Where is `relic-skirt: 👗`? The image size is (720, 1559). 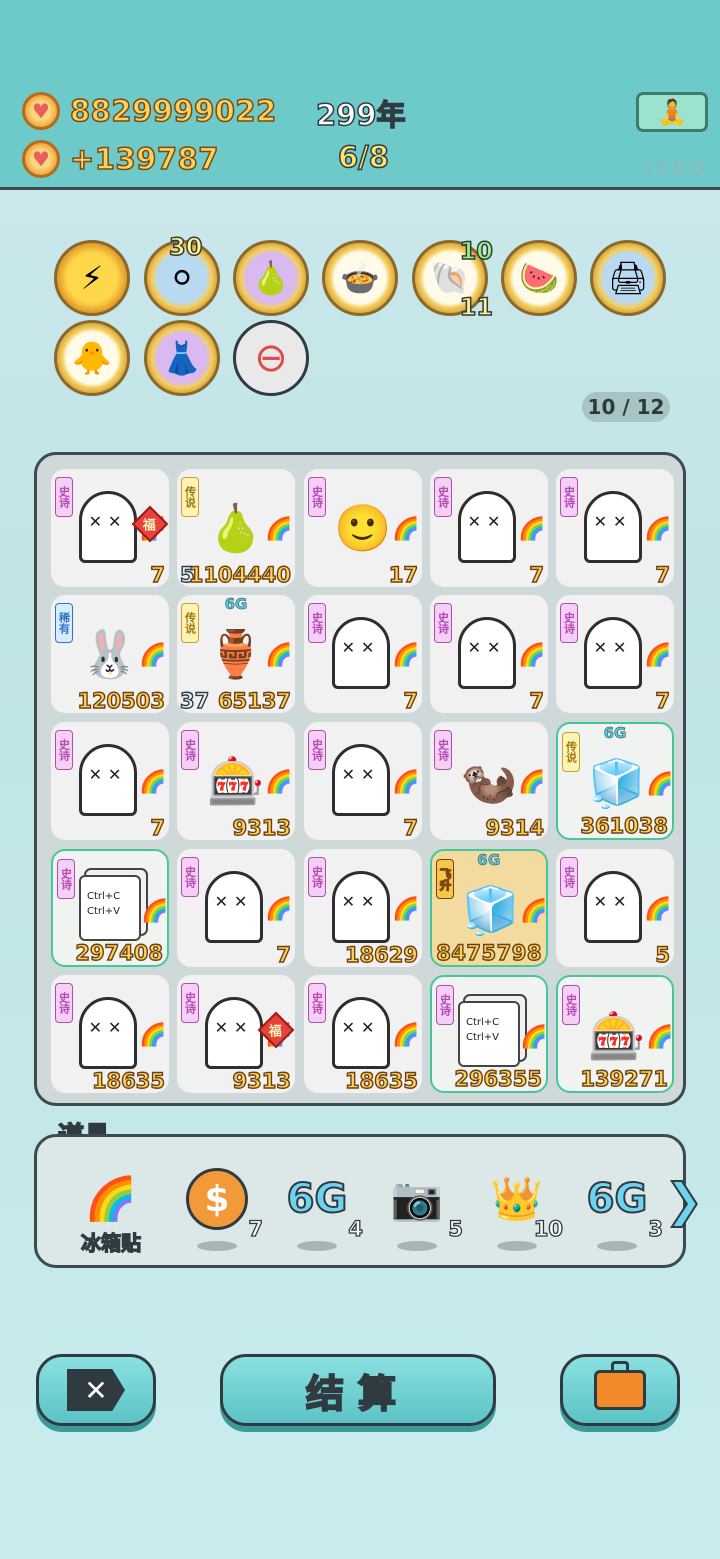 relic-skirt: 👗 is located at coordinates (182, 358).